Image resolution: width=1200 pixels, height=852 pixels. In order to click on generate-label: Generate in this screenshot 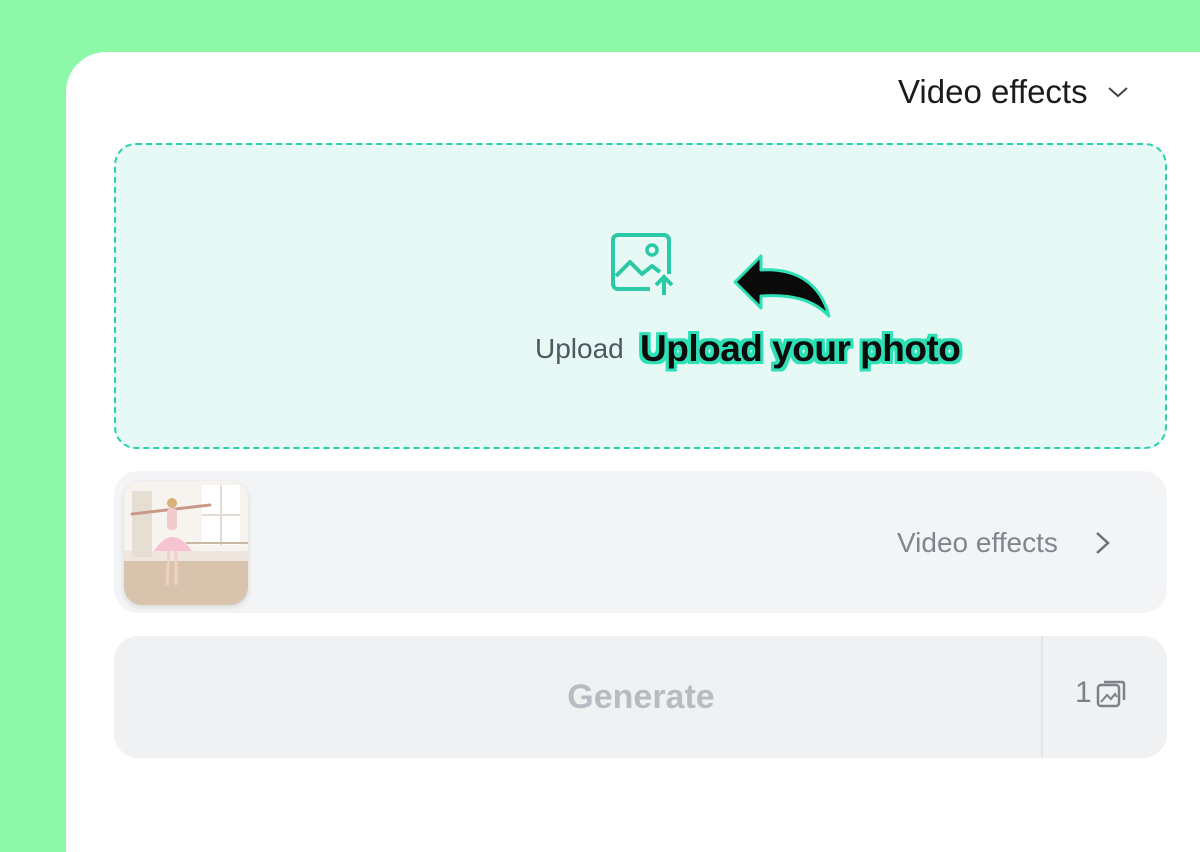, I will do `click(641, 696)`.